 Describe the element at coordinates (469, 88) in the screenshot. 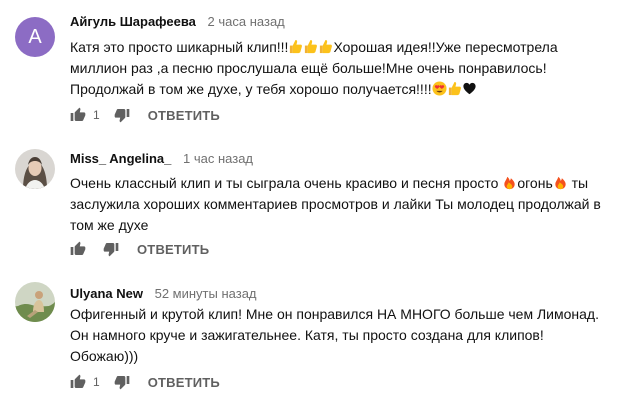

I see `black-heart-emoji` at that location.